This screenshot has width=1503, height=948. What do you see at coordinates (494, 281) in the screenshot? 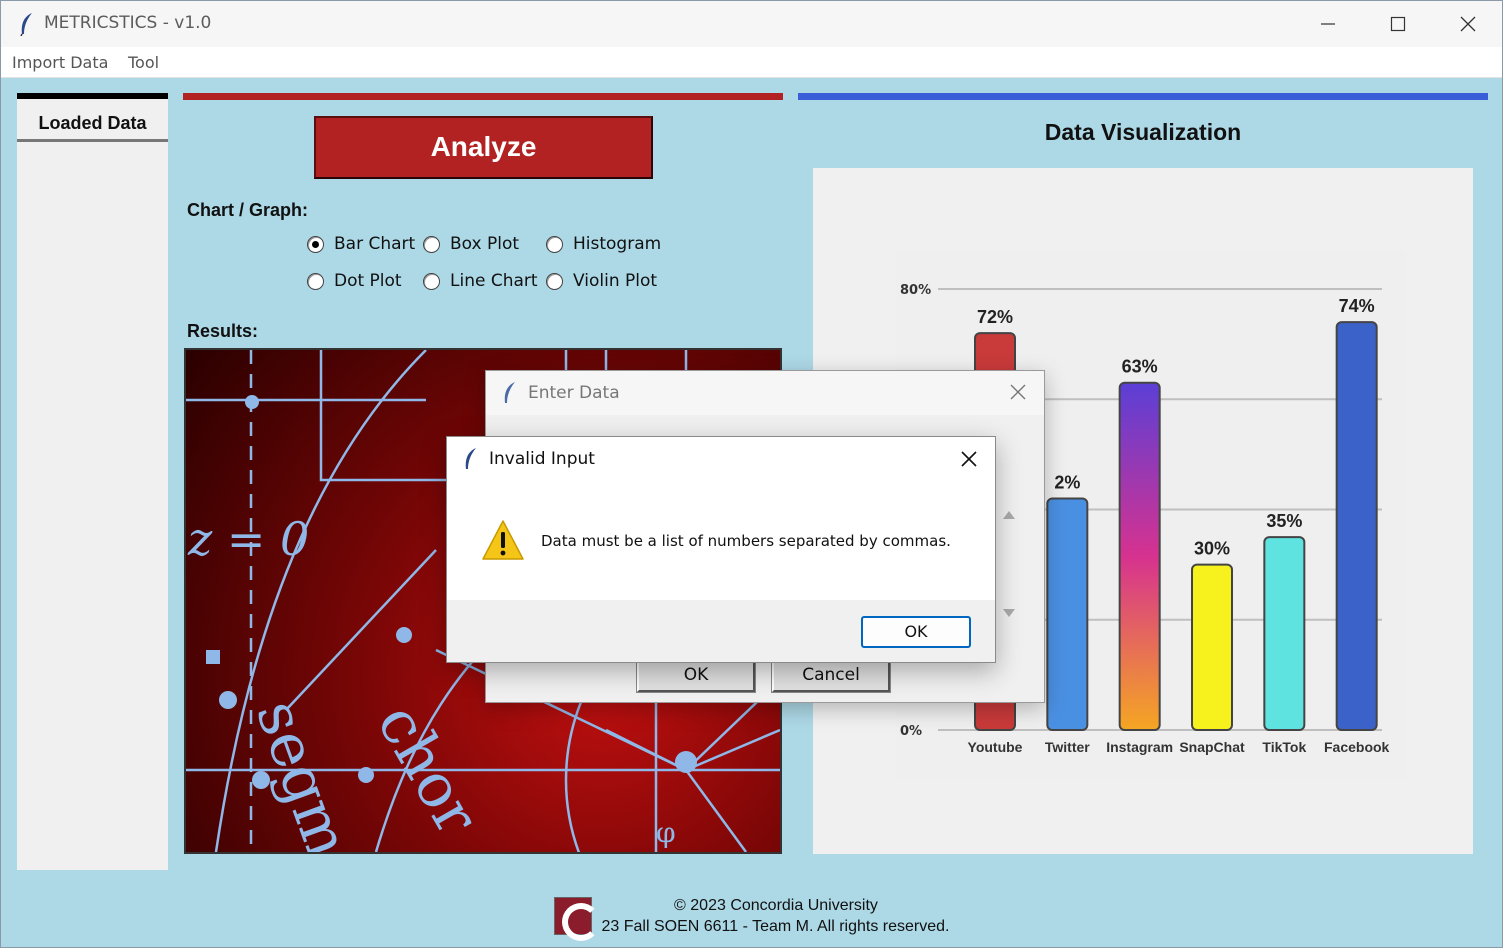
I see `radio-label: Line Chart` at bounding box center [494, 281].